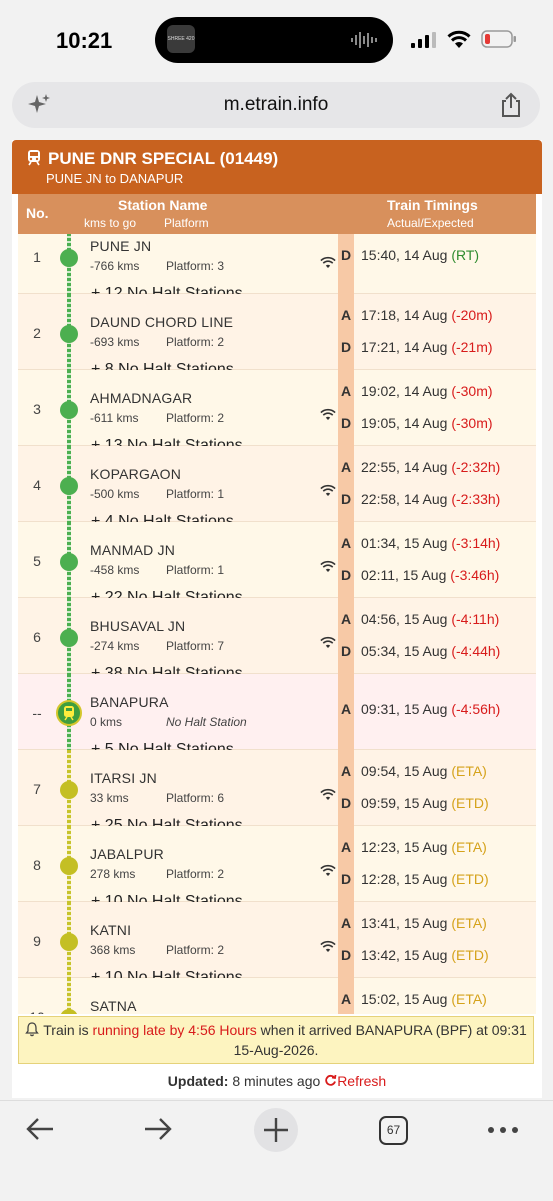 Image resolution: width=553 pixels, height=1201 pixels. Describe the element at coordinates (404, 879) in the screenshot. I see `timing-time: 12:28, 15 Aug` at that location.